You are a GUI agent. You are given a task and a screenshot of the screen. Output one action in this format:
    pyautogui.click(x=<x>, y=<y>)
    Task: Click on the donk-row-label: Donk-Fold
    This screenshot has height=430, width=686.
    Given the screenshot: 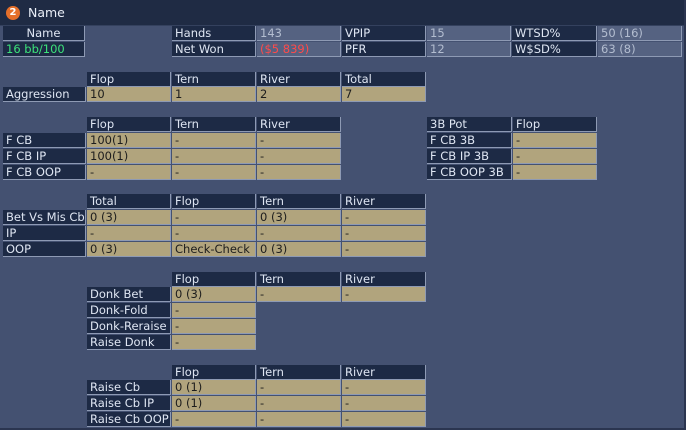 What is the action you would take?
    pyautogui.click(x=129, y=310)
    